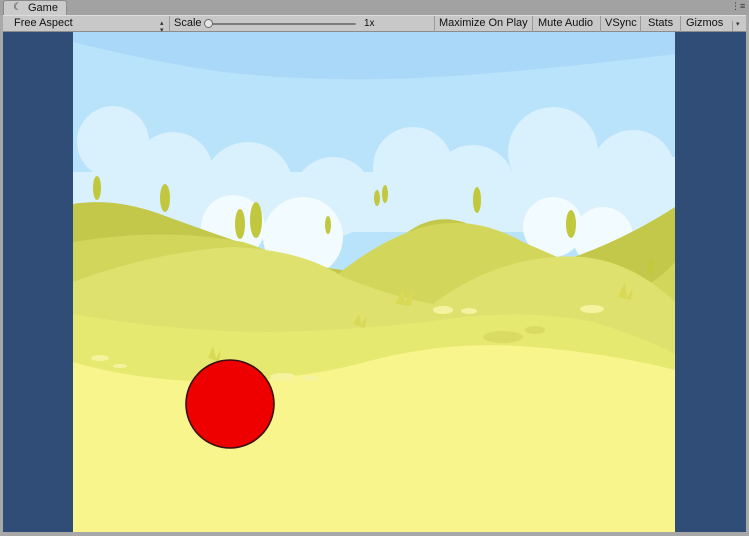 This screenshot has width=749, height=536. Describe the element at coordinates (369, 23) in the screenshot. I see `scale-value: 1x` at that location.